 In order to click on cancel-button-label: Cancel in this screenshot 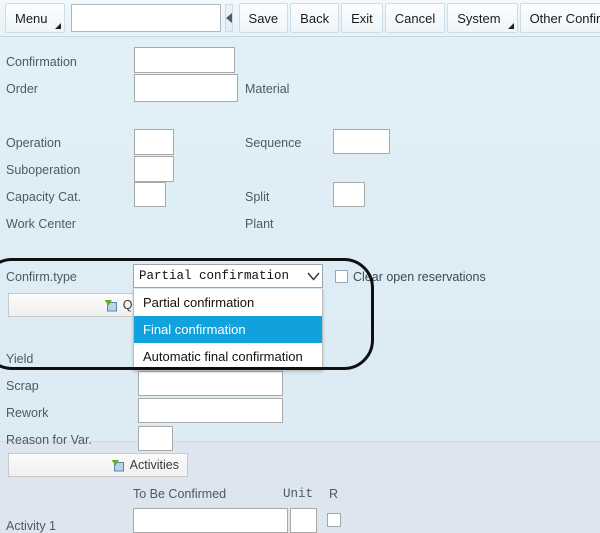, I will do `click(415, 18)`.